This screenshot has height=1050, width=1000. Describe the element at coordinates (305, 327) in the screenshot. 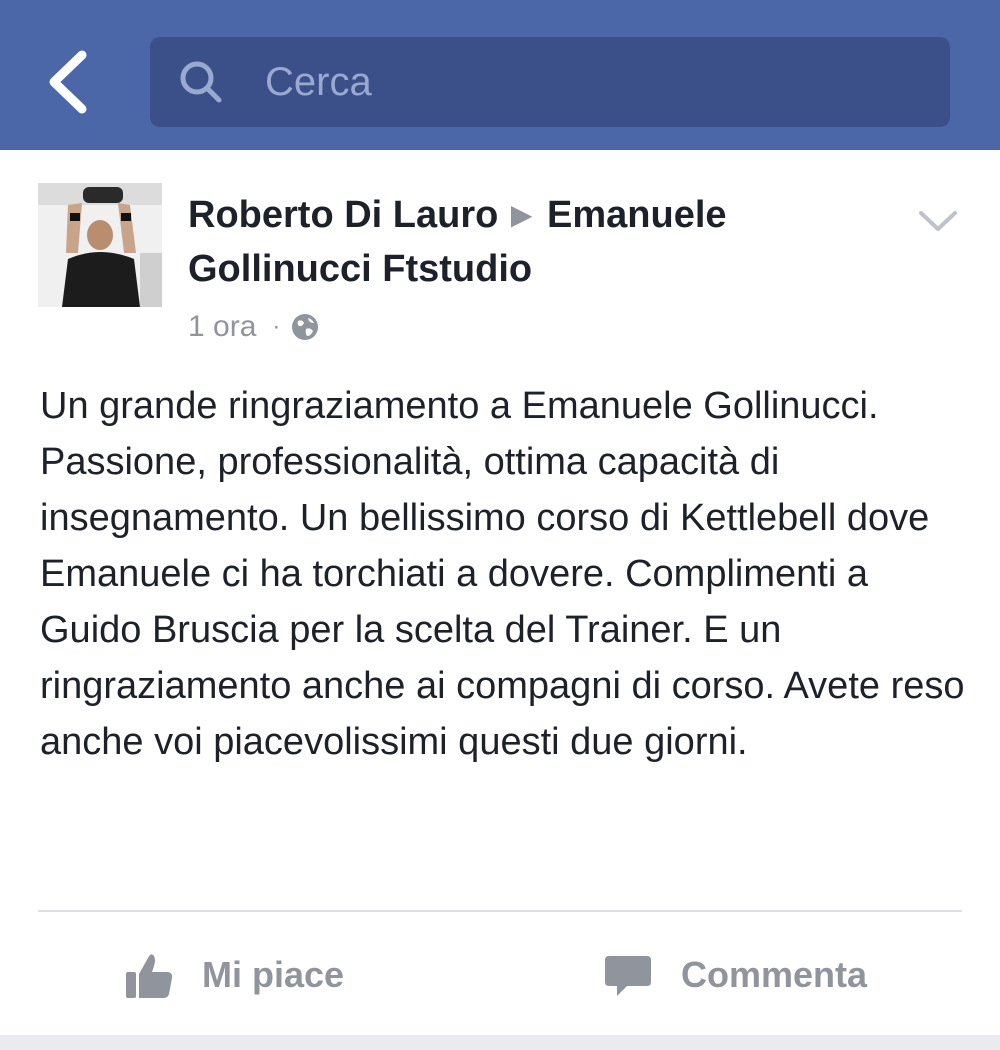

I see `globe-icon` at that location.